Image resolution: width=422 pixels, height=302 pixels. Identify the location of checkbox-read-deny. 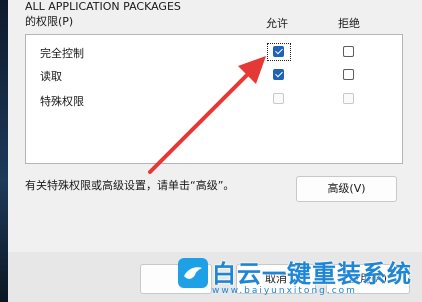
(348, 74).